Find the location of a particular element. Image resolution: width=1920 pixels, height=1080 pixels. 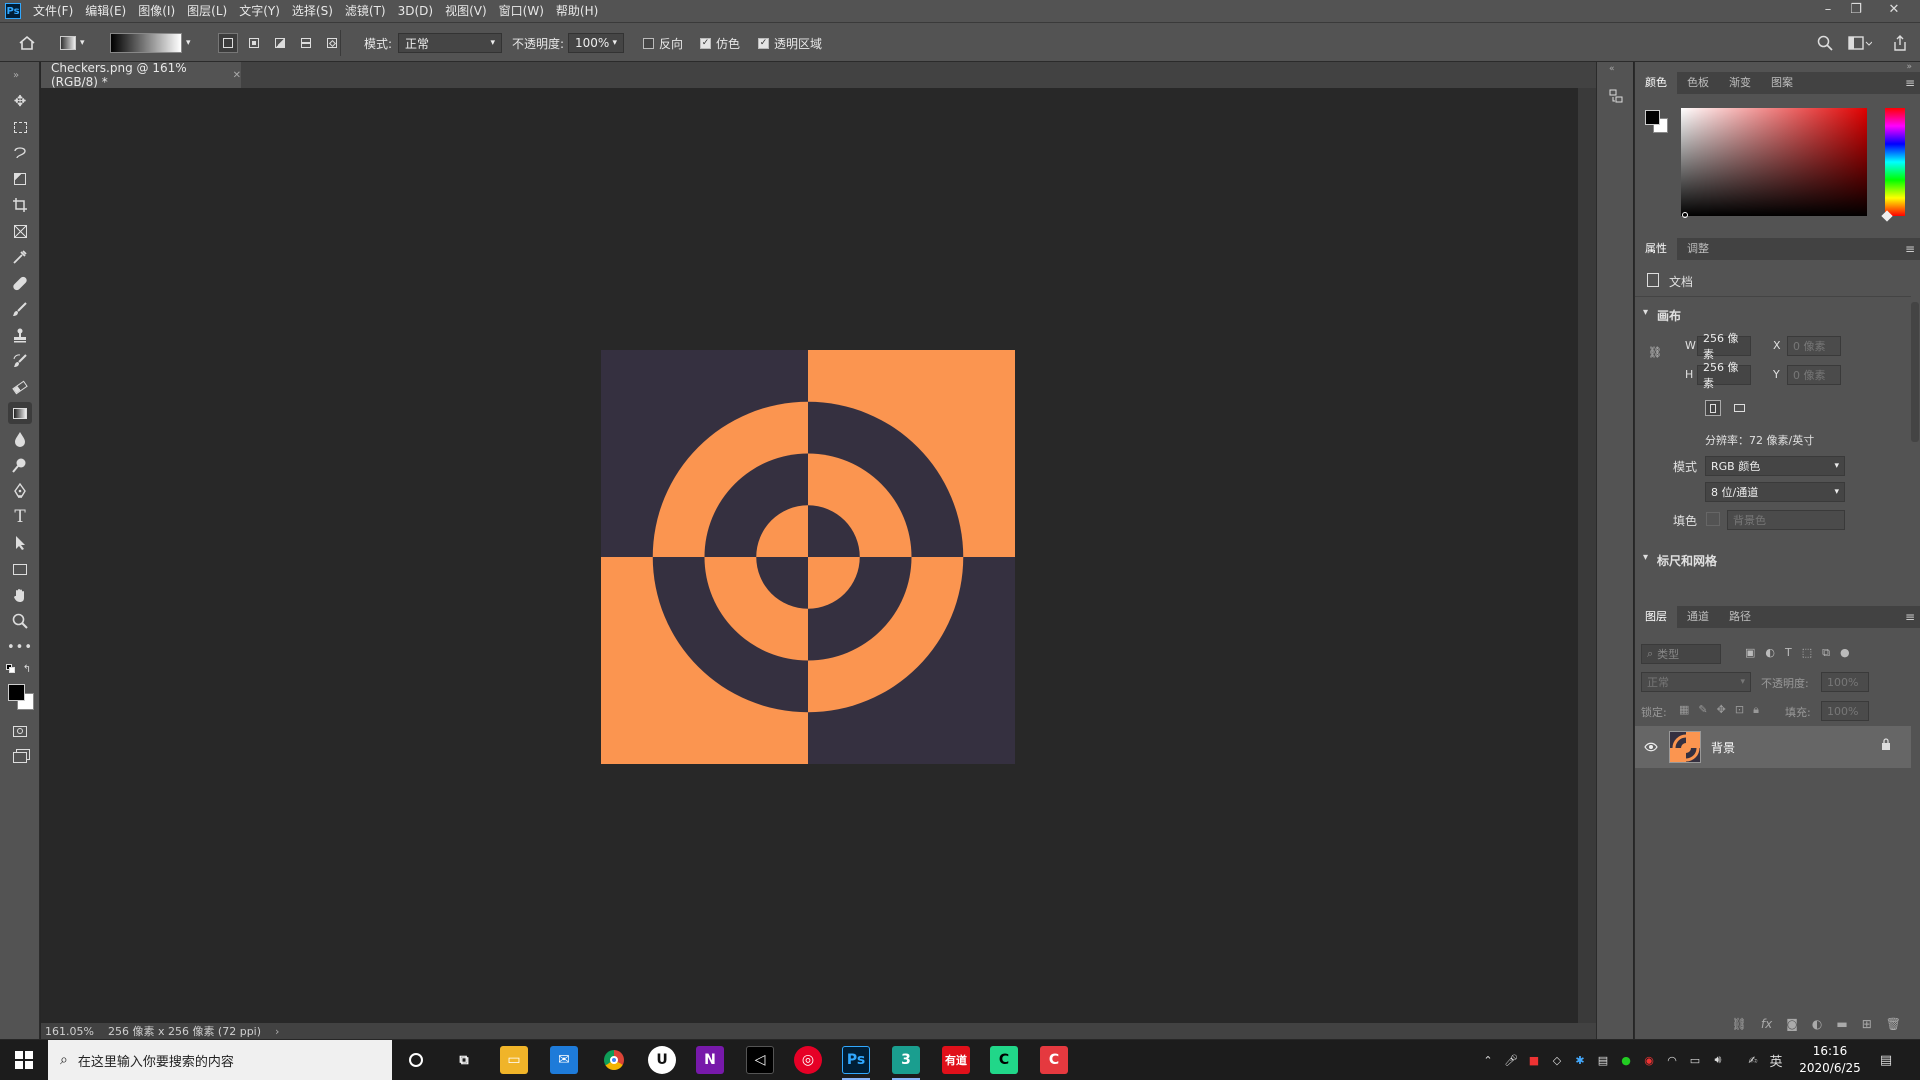

lock-icon is located at coordinates (1886, 745).